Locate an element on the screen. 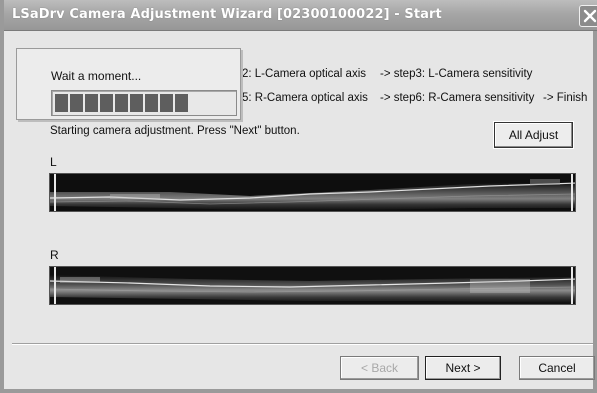 The width and height of the screenshot is (597, 393). right-camera-image is located at coordinates (312, 285).